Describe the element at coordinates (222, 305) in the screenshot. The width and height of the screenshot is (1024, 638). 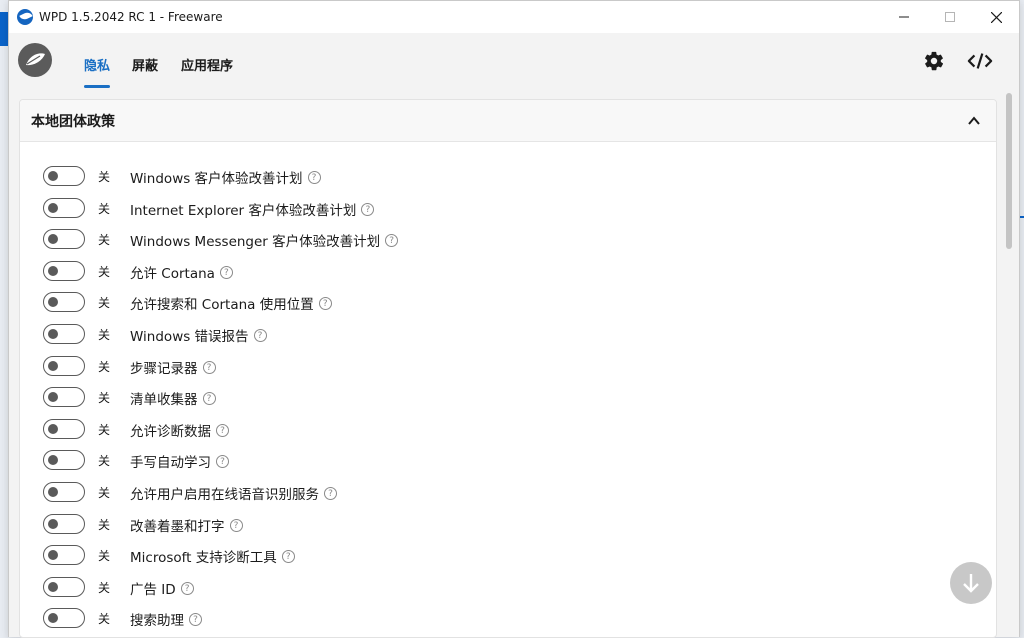
I see `policy-label-text: 允许搜索和 Cortana 使用位置` at that location.